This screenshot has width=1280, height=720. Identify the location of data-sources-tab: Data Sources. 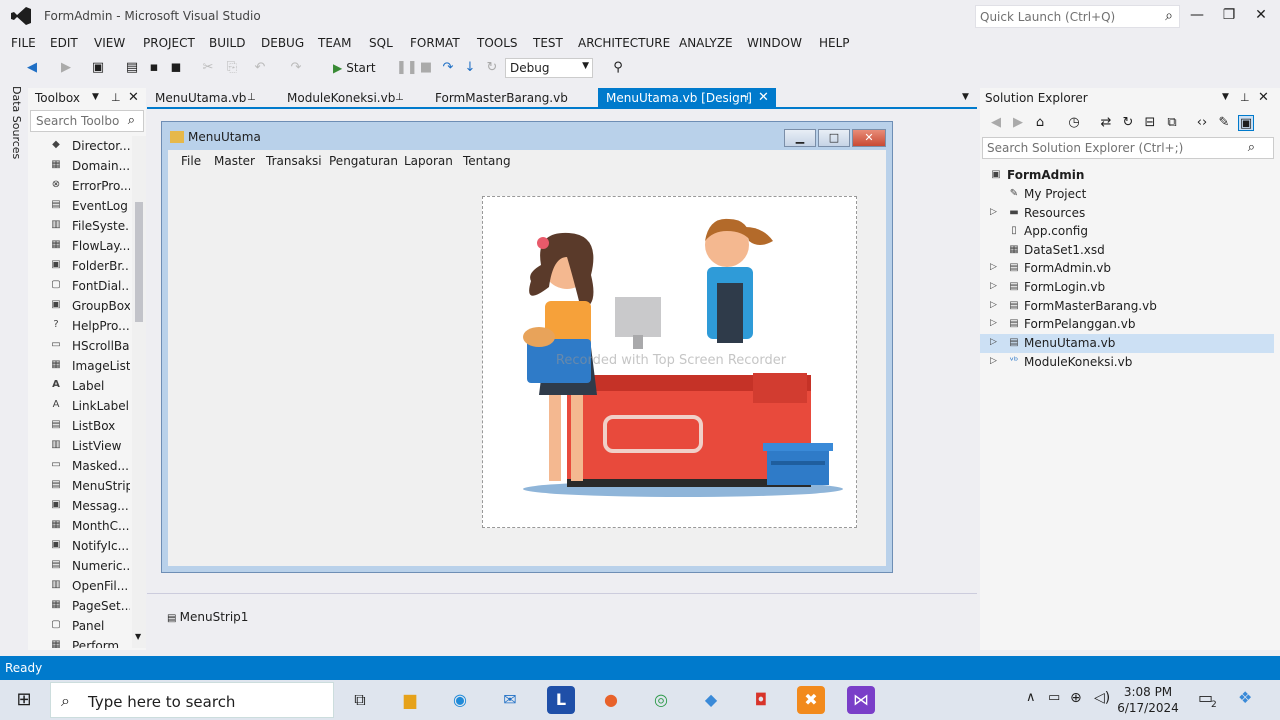
(16, 126).